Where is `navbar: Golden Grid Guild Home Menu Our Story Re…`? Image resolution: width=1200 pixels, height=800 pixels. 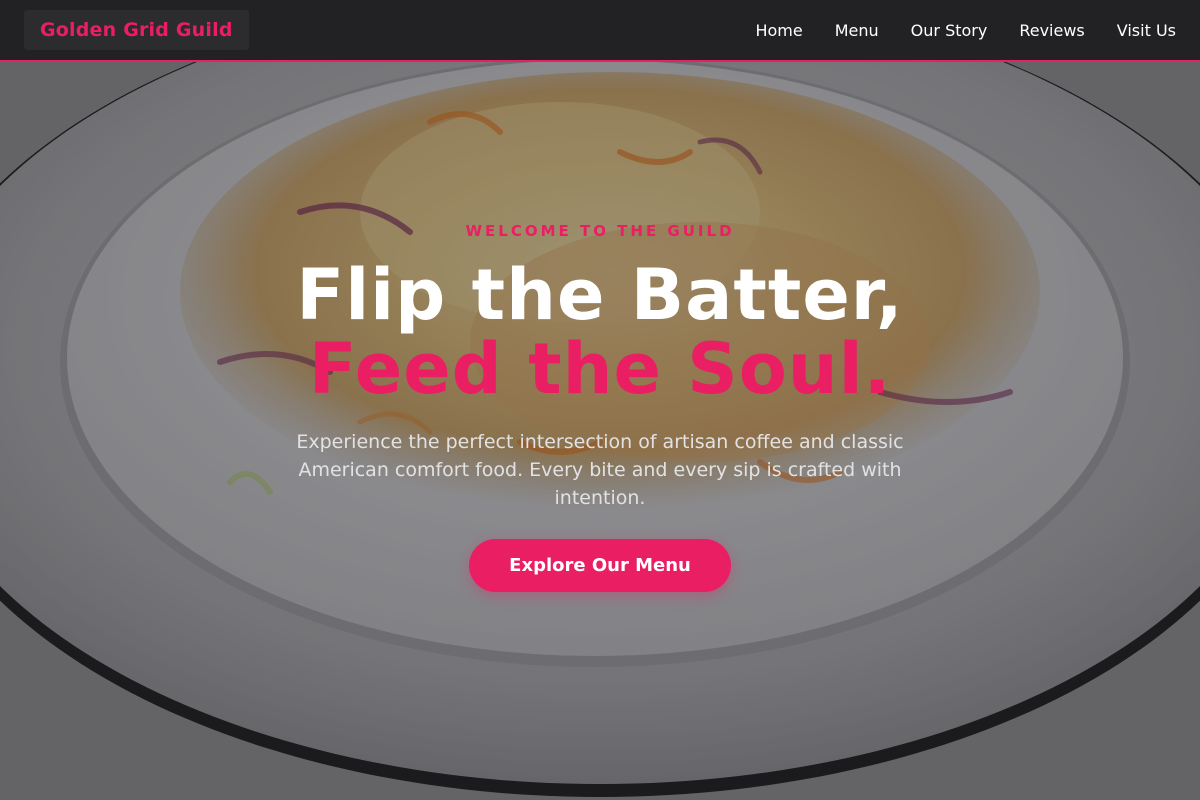 navbar: Golden Grid Guild Home Menu Our Story Re… is located at coordinates (600, 31).